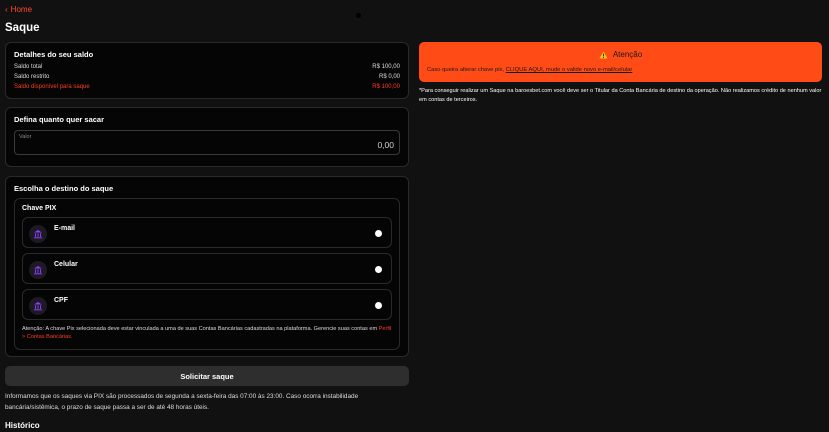 Image resolution: width=829 pixels, height=432 pixels. Describe the element at coordinates (64, 188) in the screenshot. I see `destination-title: Escolha o destino do saque` at that location.